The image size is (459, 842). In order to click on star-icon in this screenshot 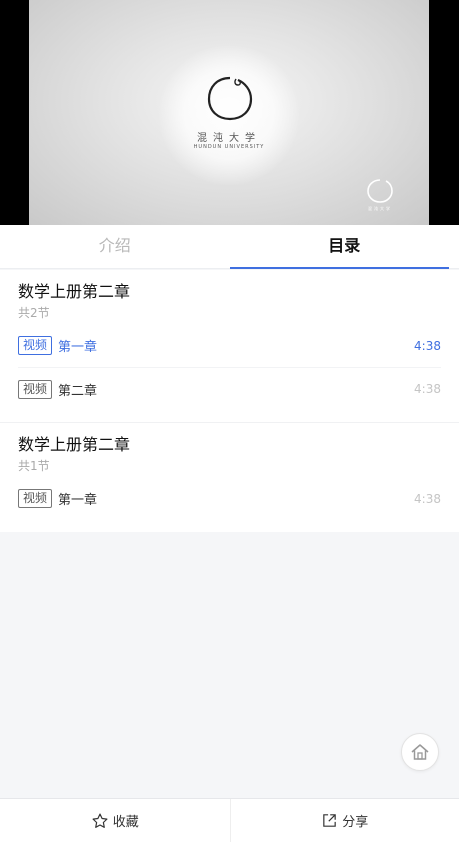, I will do `click(100, 820)`.